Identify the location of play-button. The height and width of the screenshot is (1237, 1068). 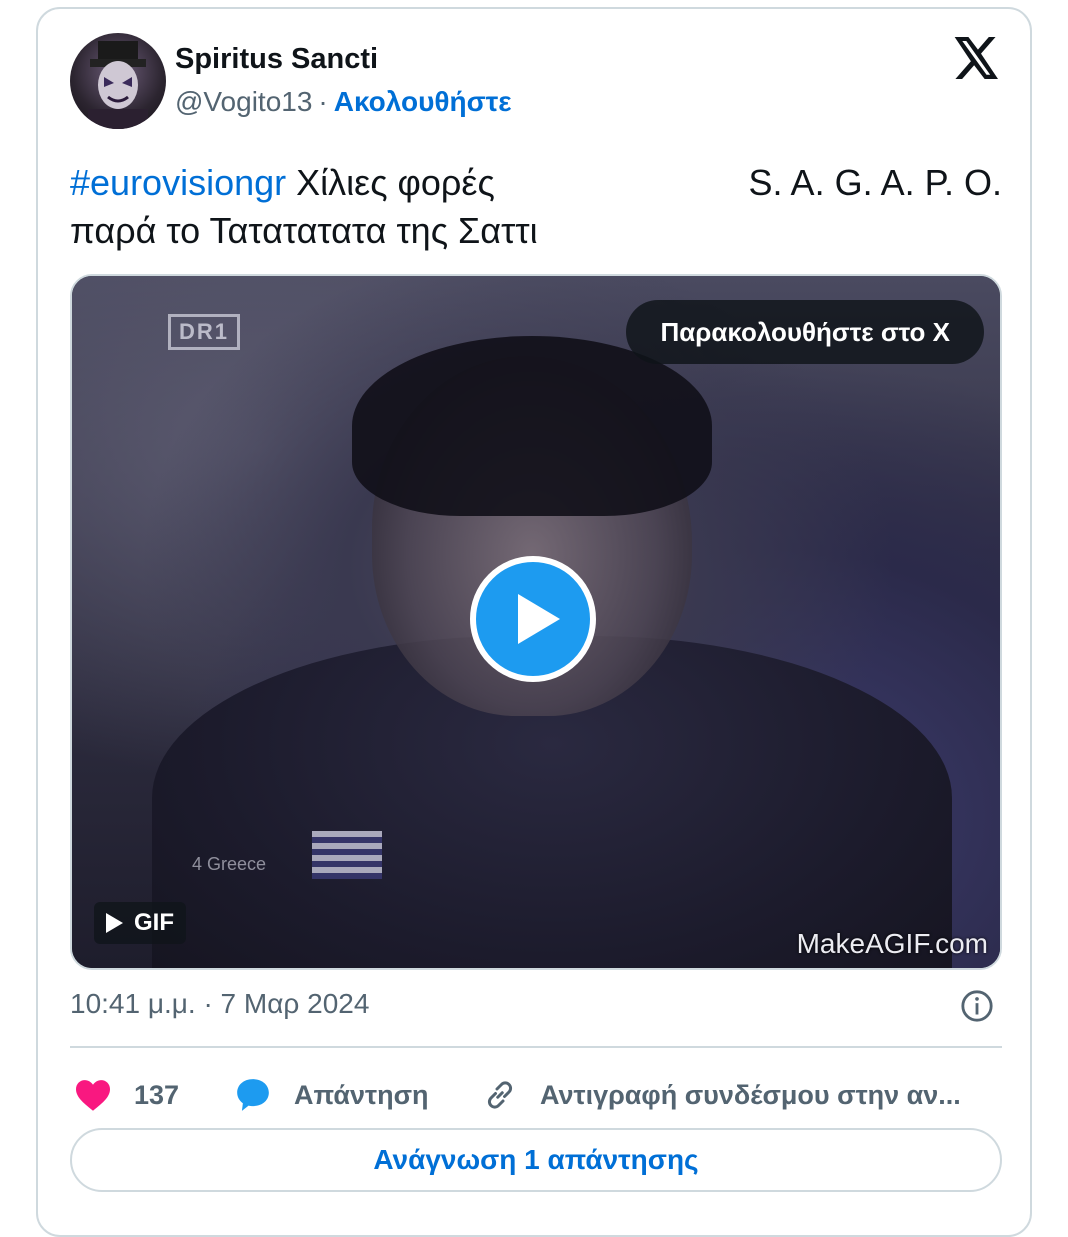
(533, 619).